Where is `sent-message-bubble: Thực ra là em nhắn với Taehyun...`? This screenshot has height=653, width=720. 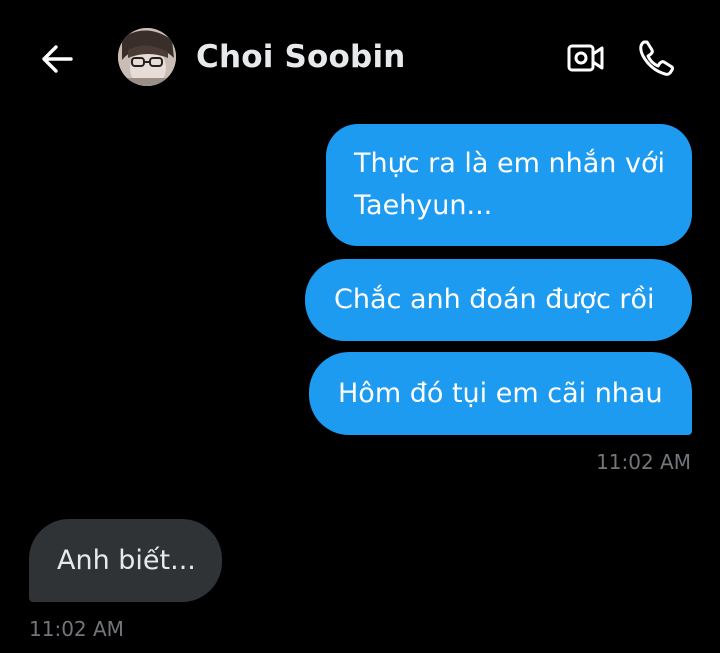 sent-message-bubble: Thực ra là em nhắn với Taehyun... is located at coordinates (509, 185).